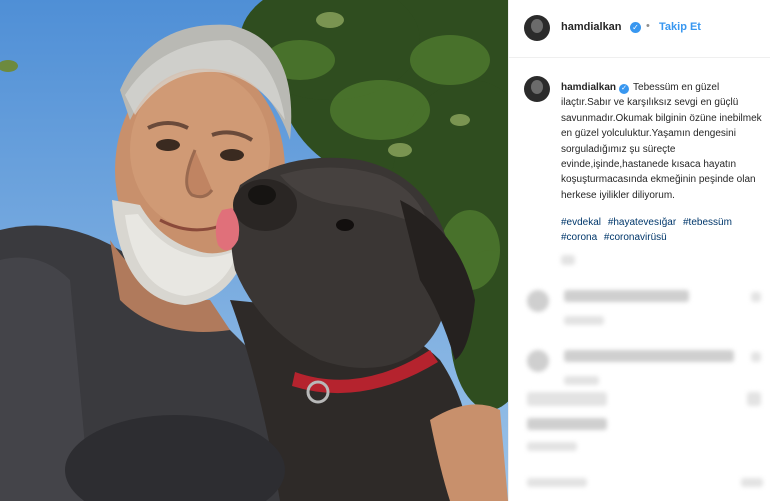 The height and width of the screenshot is (501, 770). I want to click on blurred-post-date, so click(552, 446).